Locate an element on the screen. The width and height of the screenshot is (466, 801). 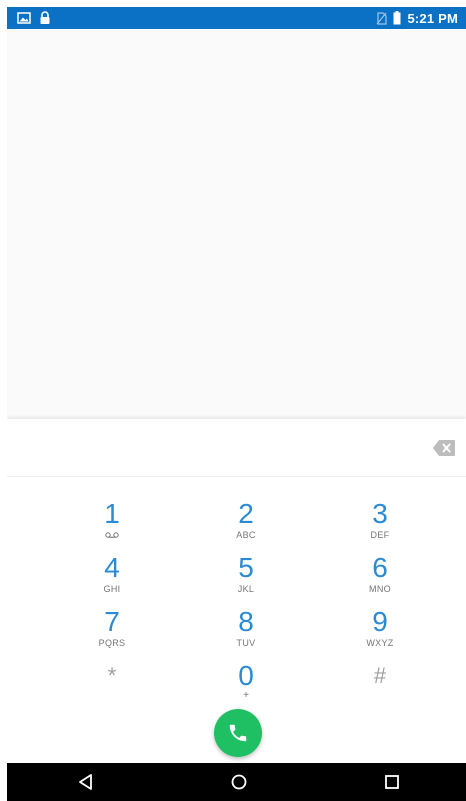
status-bar: 5:21 PM is located at coordinates (236, 18).